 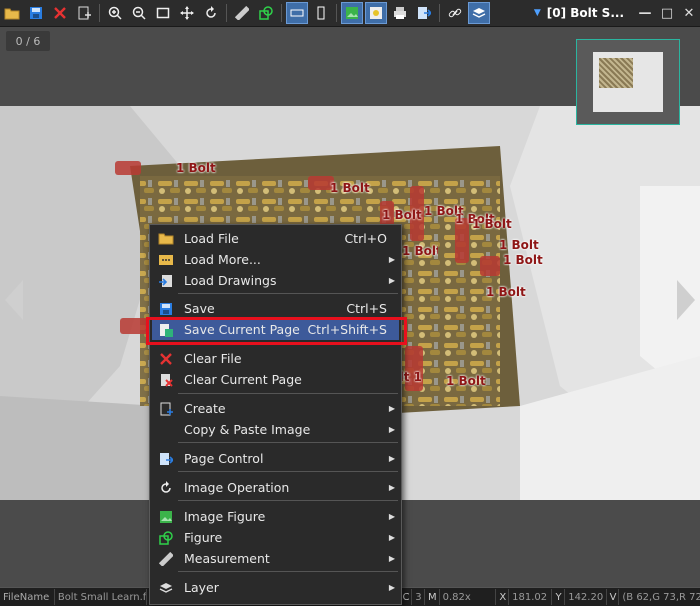 I want to click on zoom-in-icon, so click(x=115, y=13).